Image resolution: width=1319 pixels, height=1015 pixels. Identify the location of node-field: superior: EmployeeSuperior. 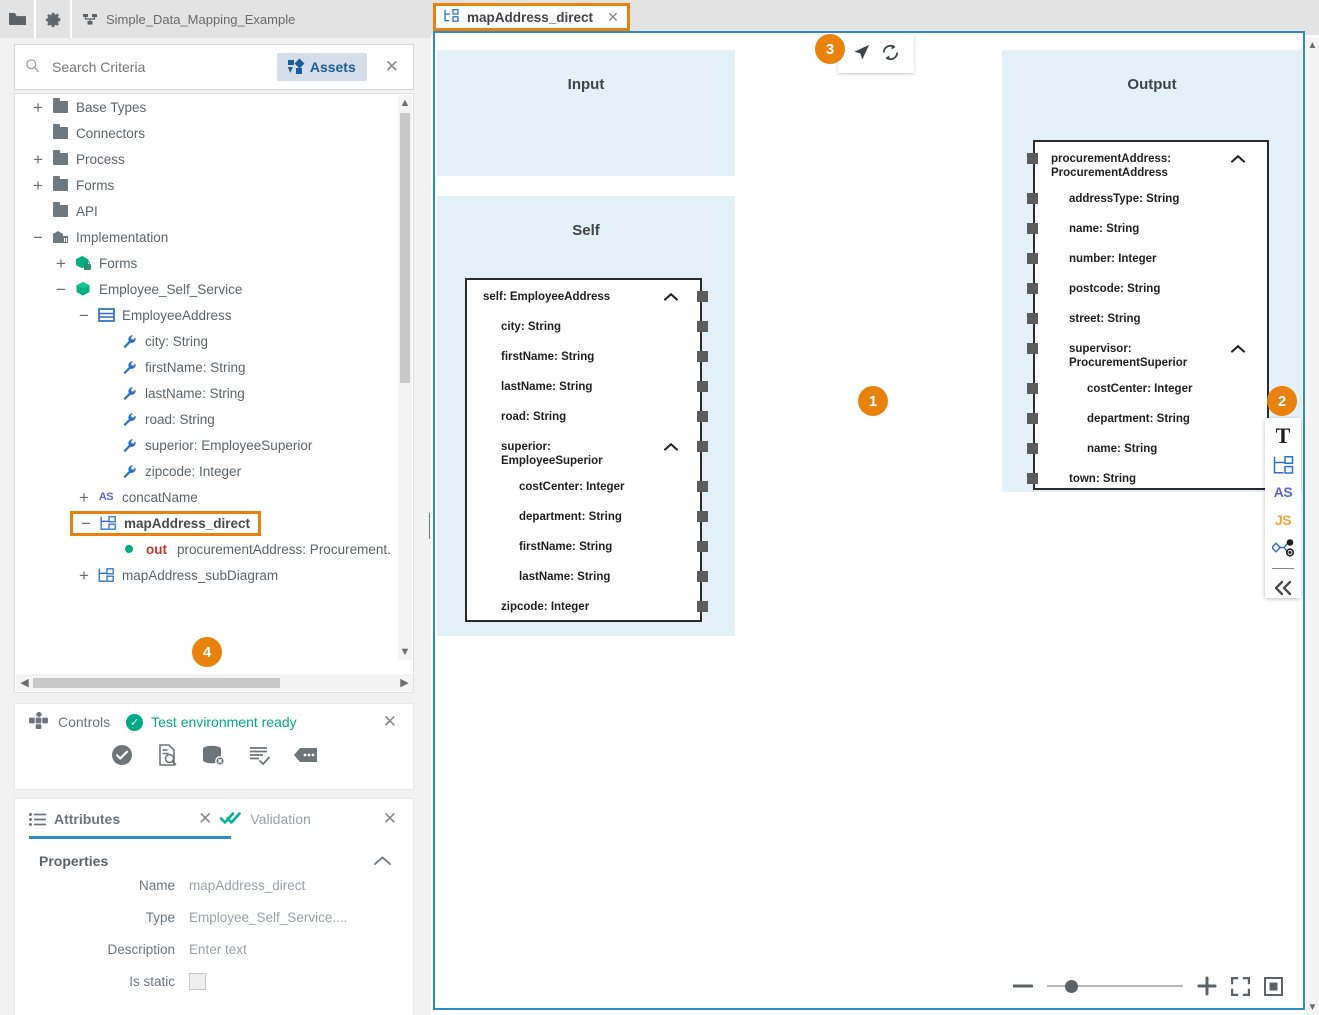
(591, 454).